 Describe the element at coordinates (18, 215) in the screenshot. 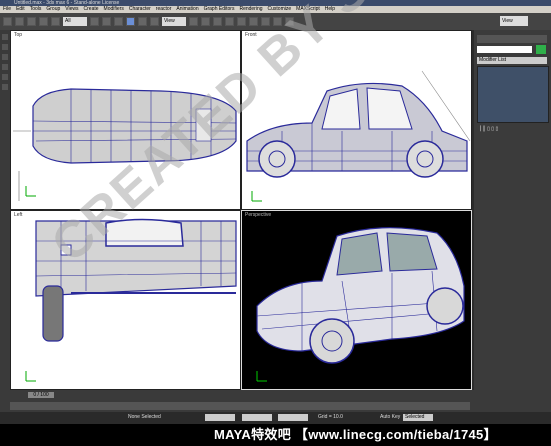

I see `viewport-label-left: Left` at that location.